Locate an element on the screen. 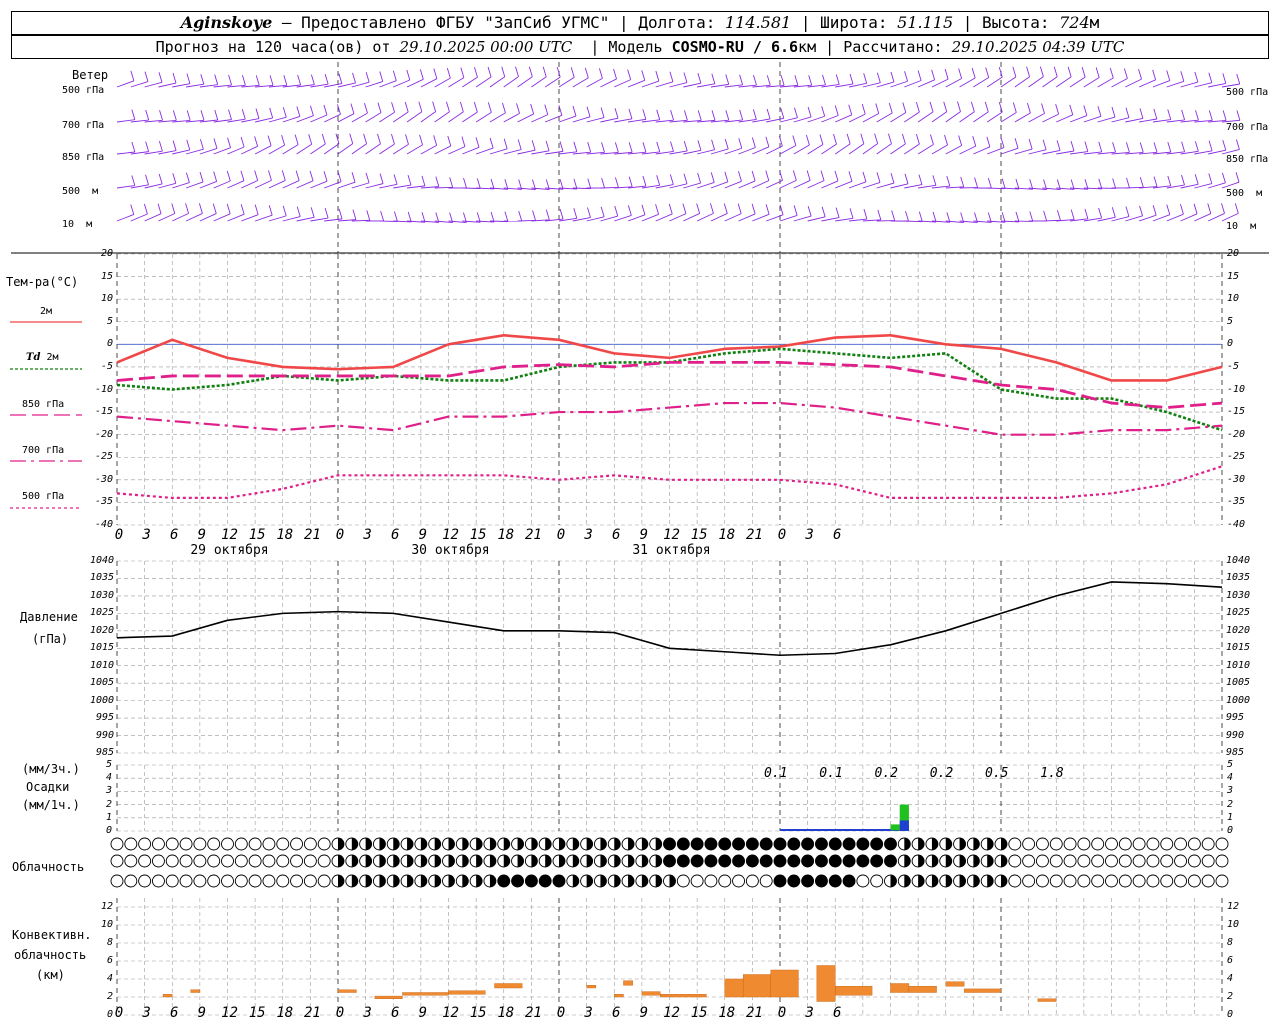  x-tick-bottom: 3 is located at coordinates (809, 1013).